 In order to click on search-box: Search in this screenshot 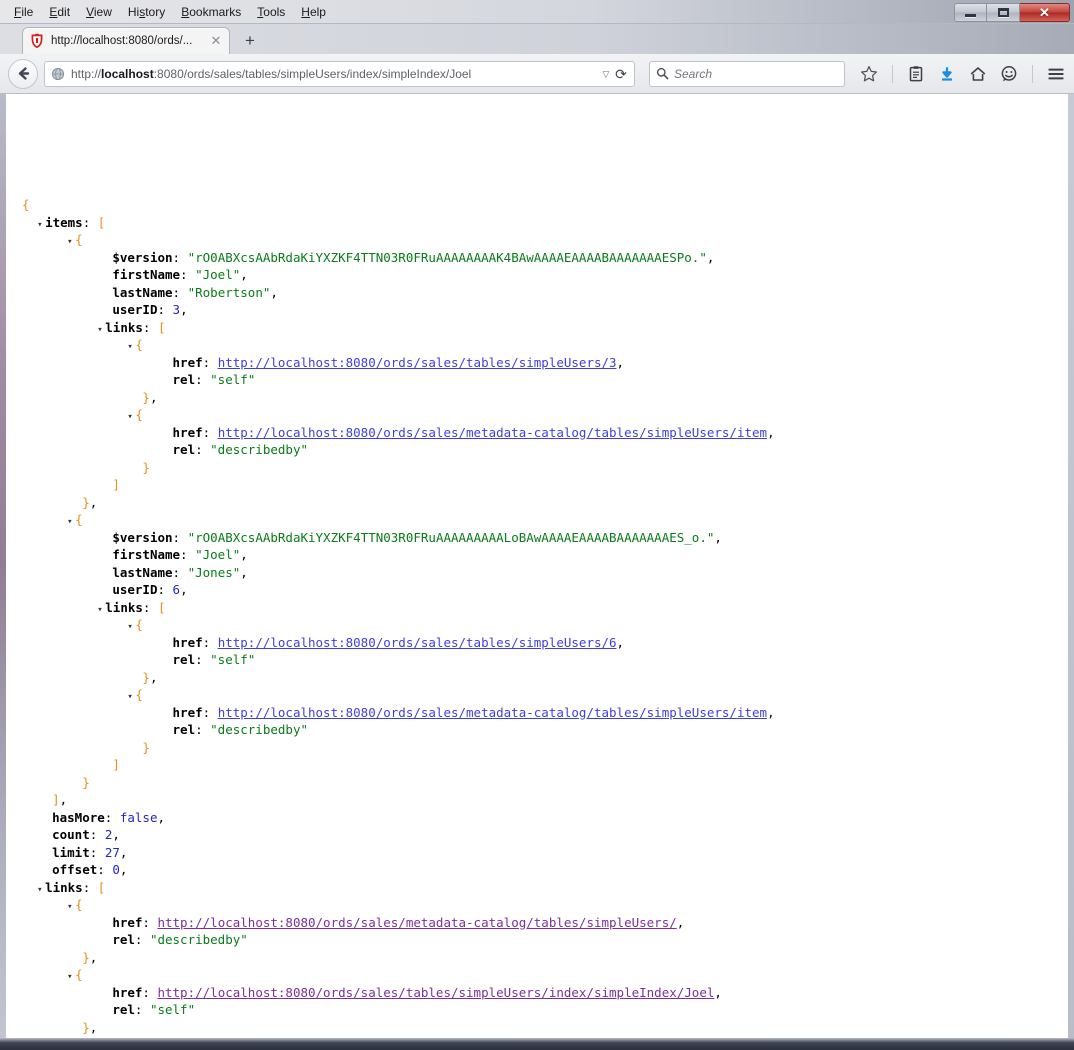, I will do `click(747, 73)`.